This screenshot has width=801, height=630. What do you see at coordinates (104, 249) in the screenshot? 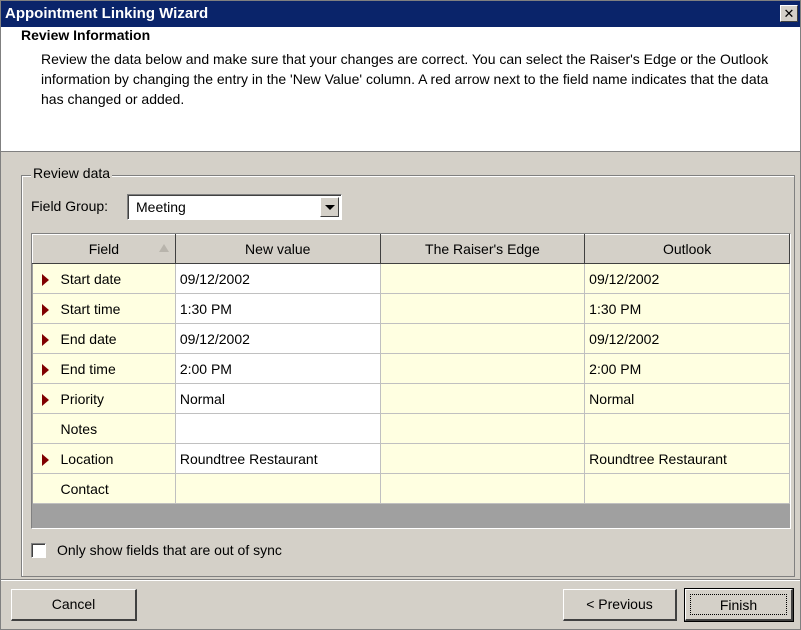
I see `column-header-field: Field` at bounding box center [104, 249].